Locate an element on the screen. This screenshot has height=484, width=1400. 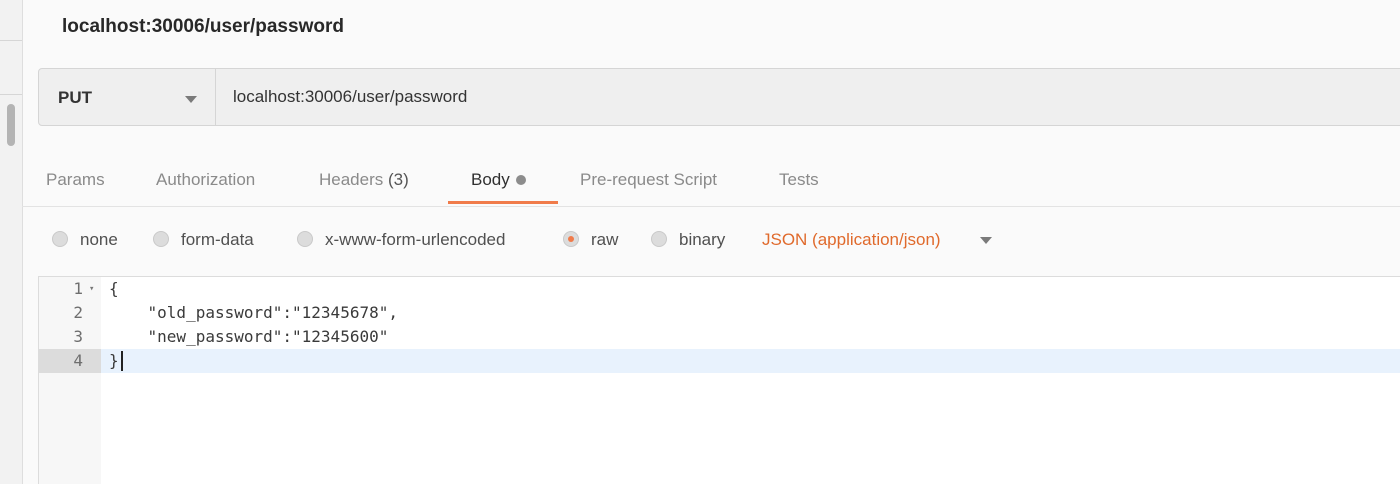
content-type-dropdown: JSON (application/json) is located at coordinates (851, 240).